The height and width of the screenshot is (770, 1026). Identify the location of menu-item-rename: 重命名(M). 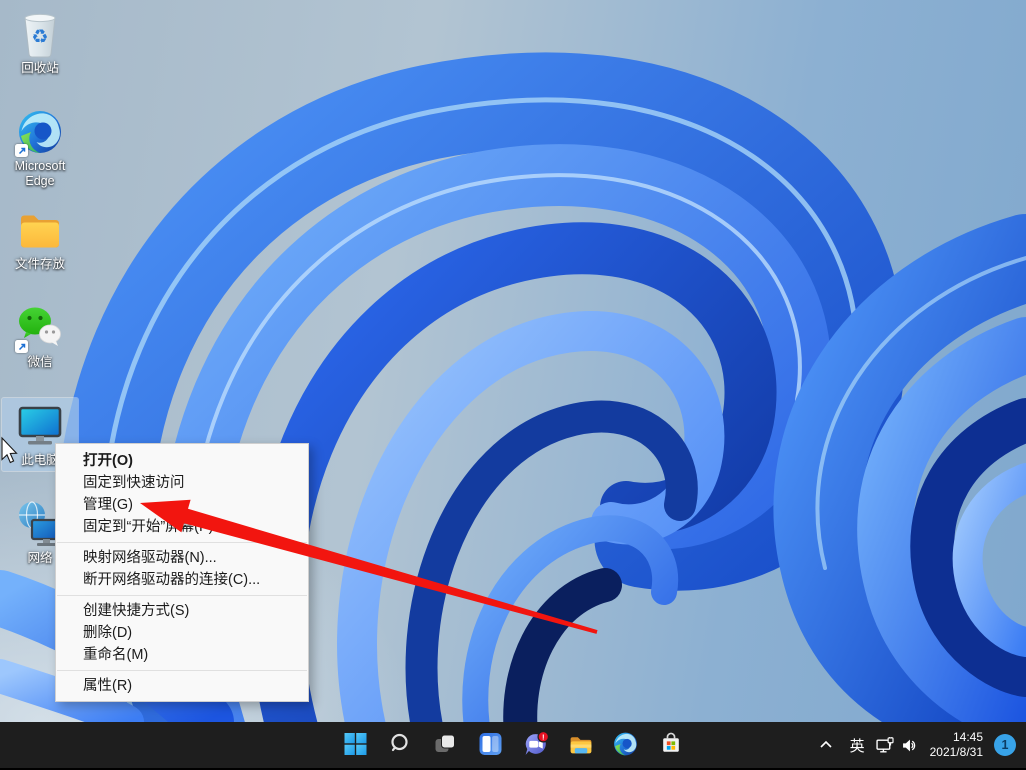
(182, 655).